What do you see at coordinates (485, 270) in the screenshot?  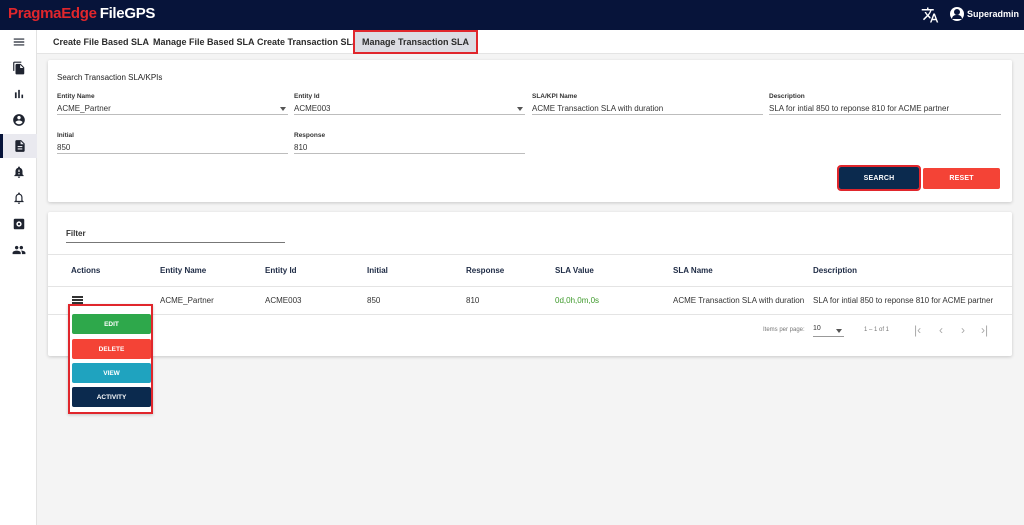 I see `column-header-response: Response` at bounding box center [485, 270].